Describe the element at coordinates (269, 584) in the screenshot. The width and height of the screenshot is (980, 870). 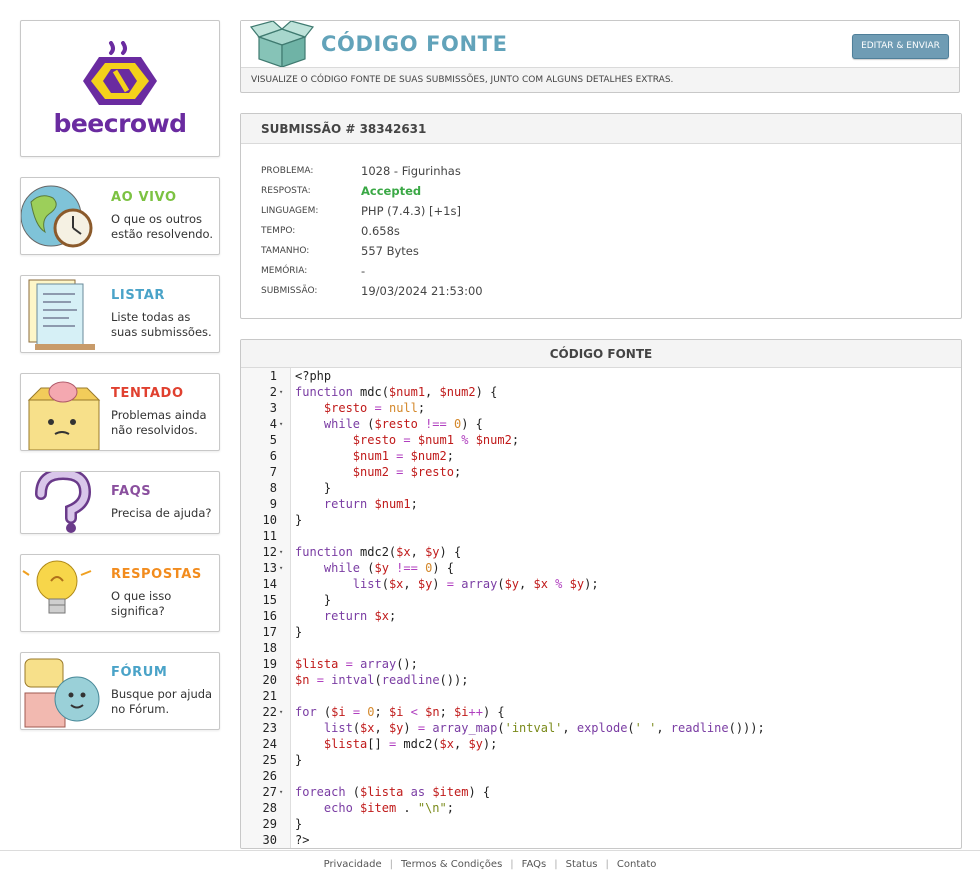
I see `line-number: 14` at that location.